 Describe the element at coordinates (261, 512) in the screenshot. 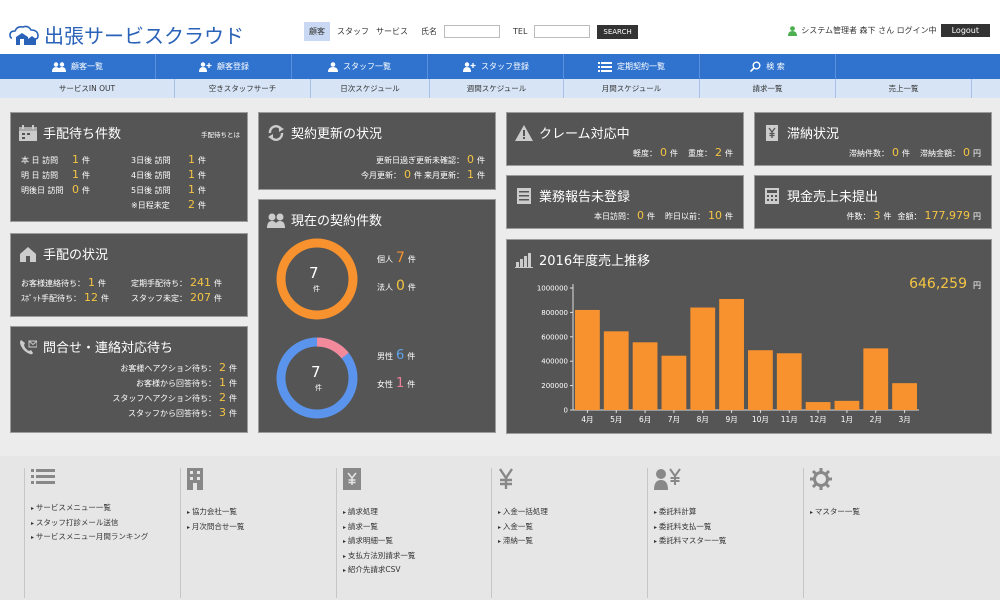

I see `footer-link: 協力会社一覧` at that location.